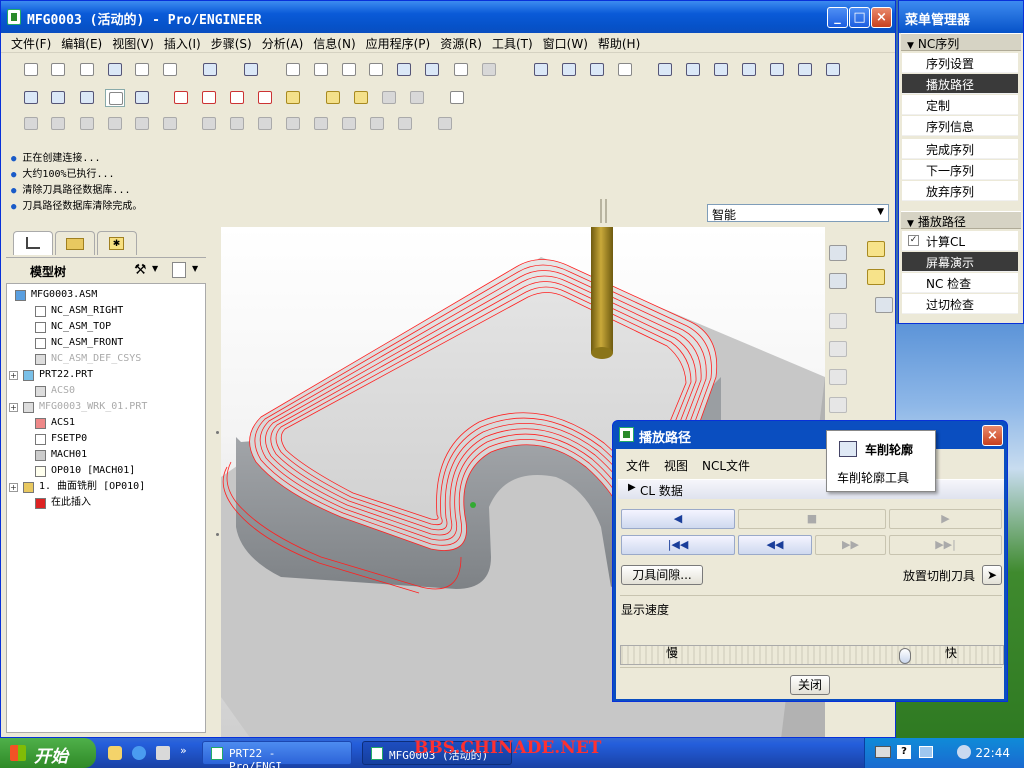 This screenshot has width=1024, height=768. I want to click on menu-2: 视图(V), so click(128, 42).